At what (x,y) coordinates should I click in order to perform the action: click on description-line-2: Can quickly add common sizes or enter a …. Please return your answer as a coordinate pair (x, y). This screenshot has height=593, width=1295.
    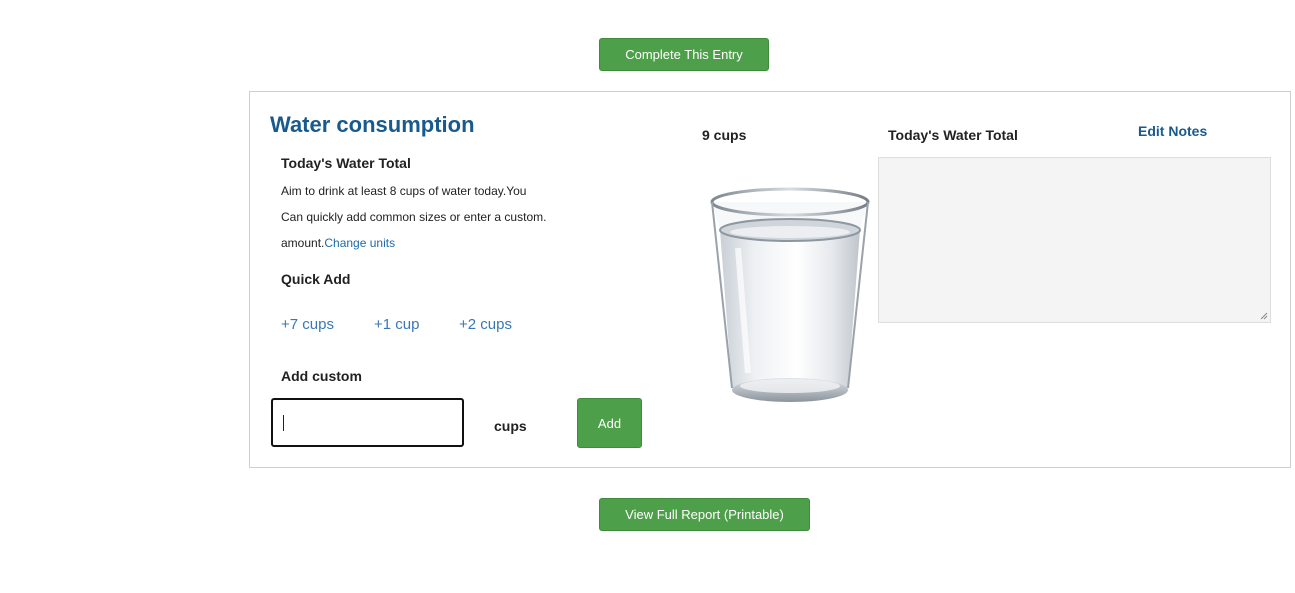
    Looking at the image, I should click on (414, 217).